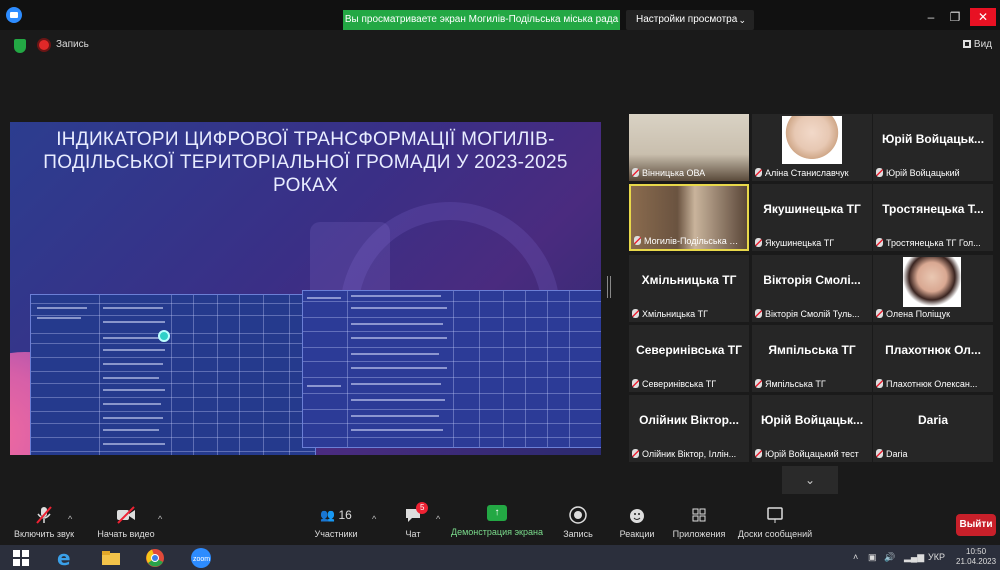  I want to click on view-options-dropdown: Настройки просмотра ⌄, so click(690, 20).